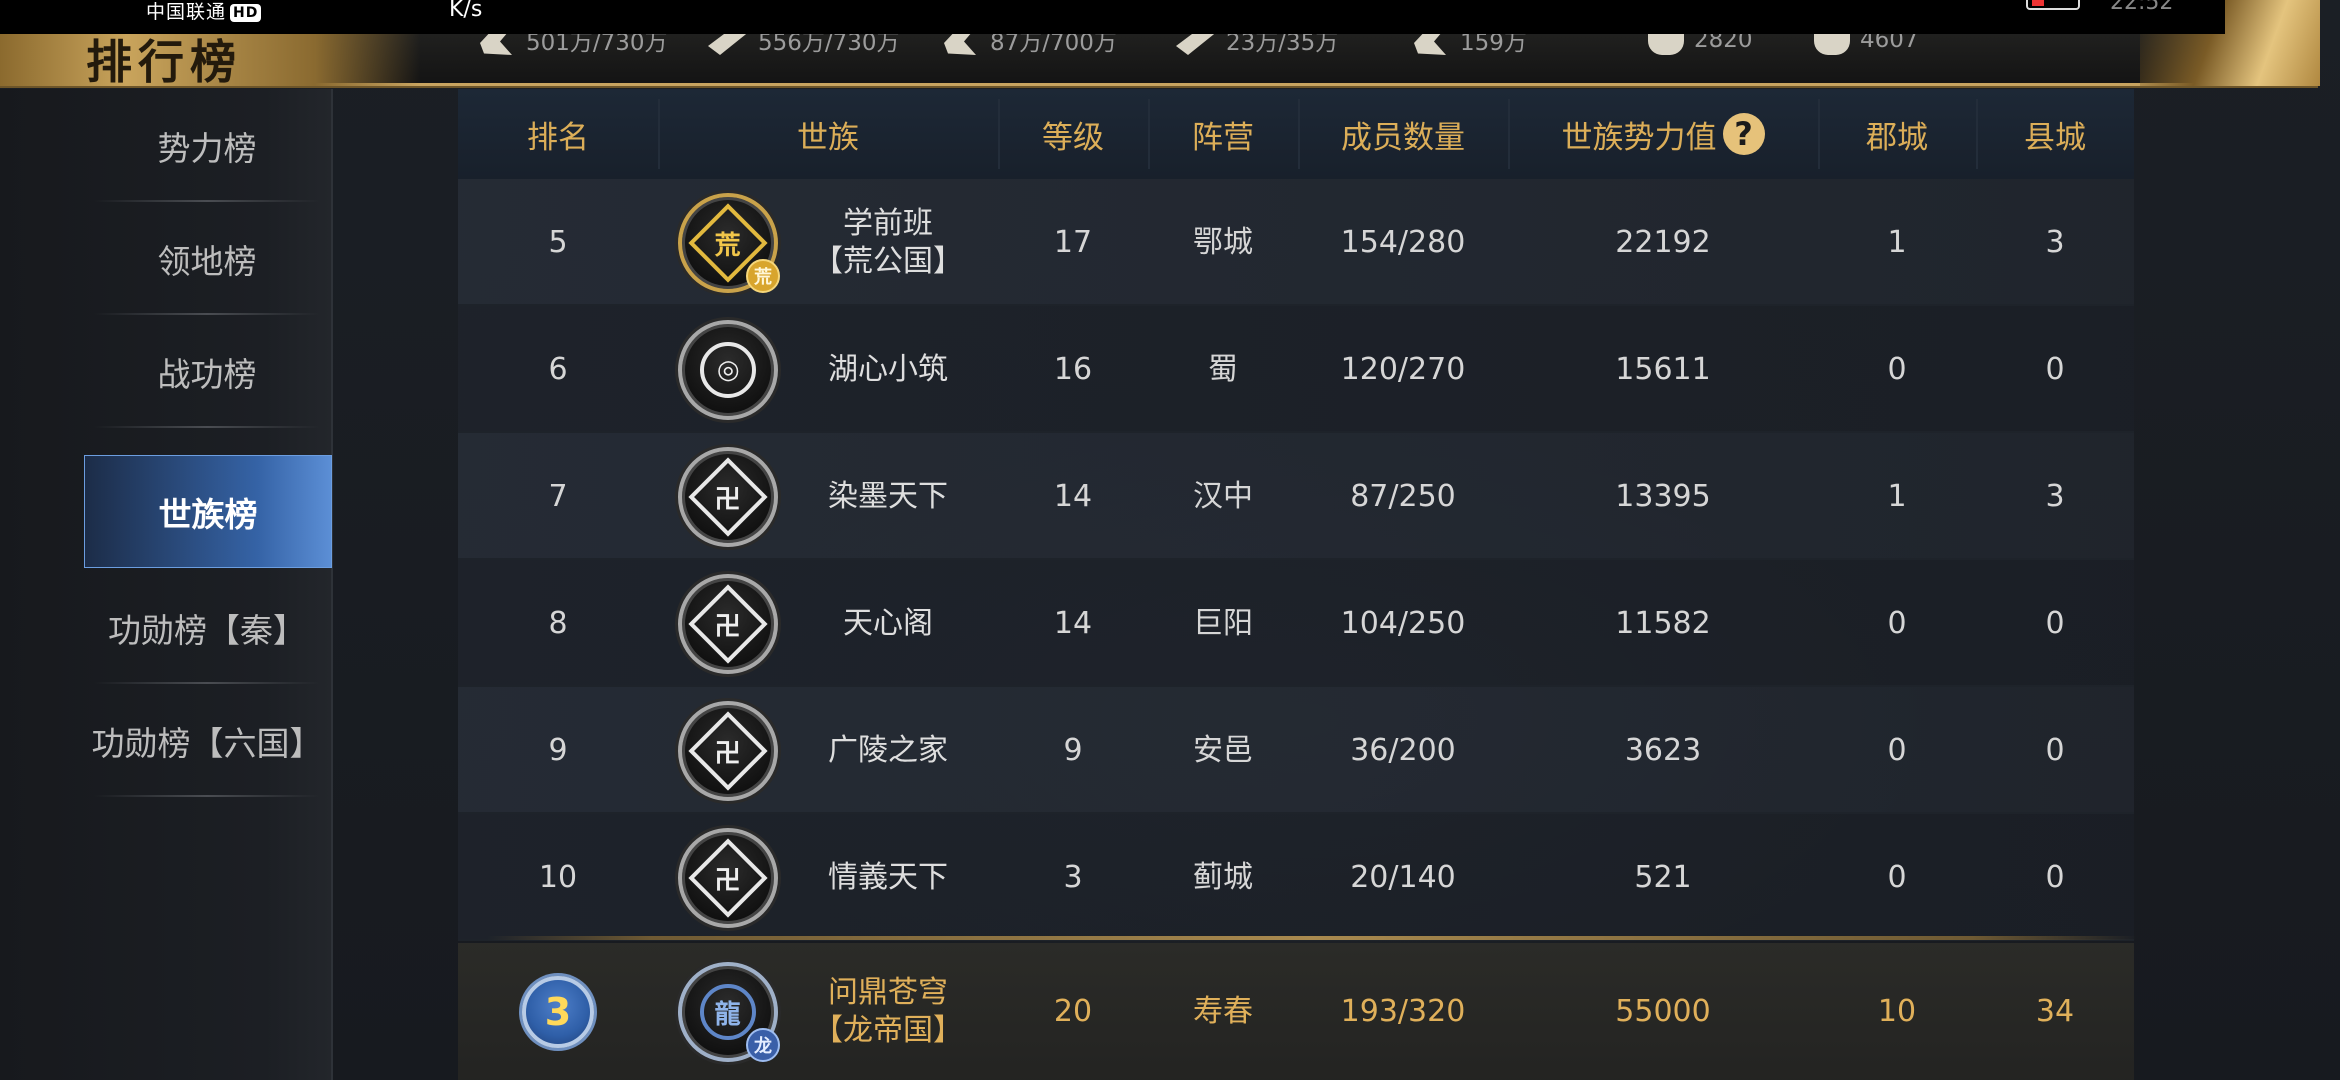  I want to click on column-header-faction: 阵营, so click(1223, 137).